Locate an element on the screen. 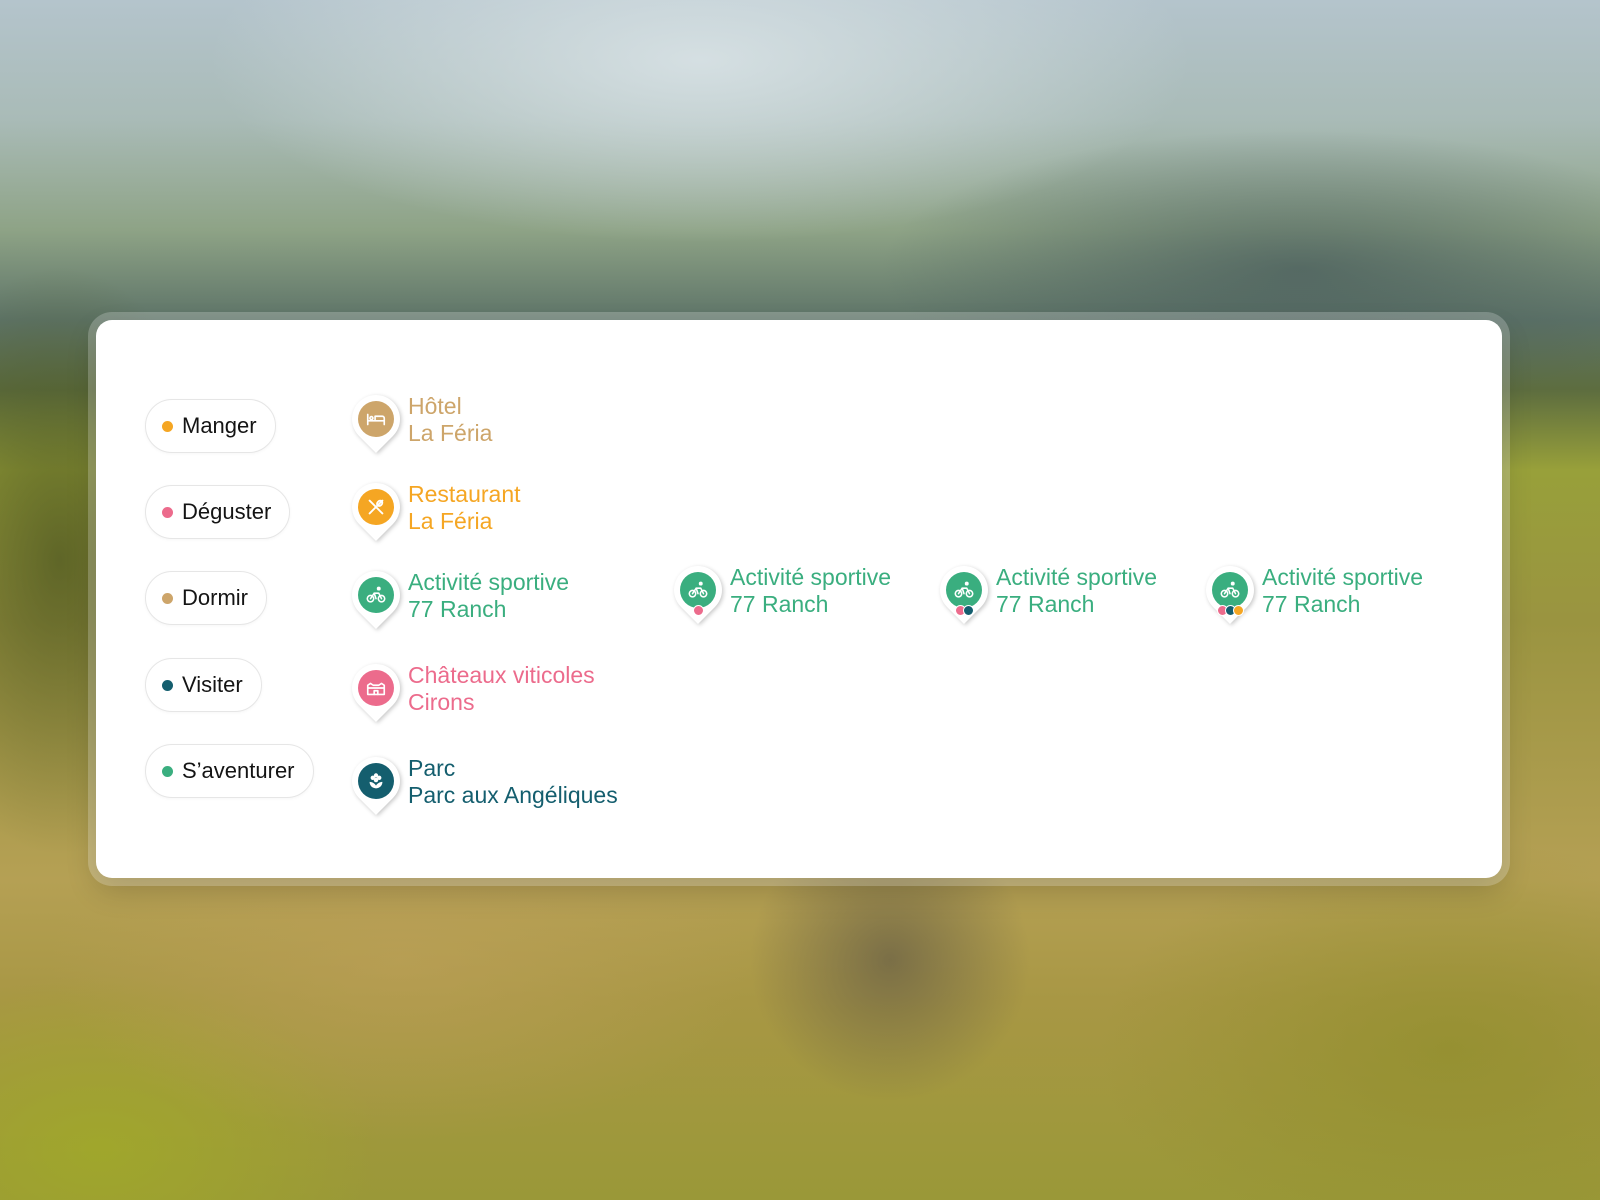 This screenshot has width=1600, height=1200. filter-chip-label: Déguster is located at coordinates (227, 511).